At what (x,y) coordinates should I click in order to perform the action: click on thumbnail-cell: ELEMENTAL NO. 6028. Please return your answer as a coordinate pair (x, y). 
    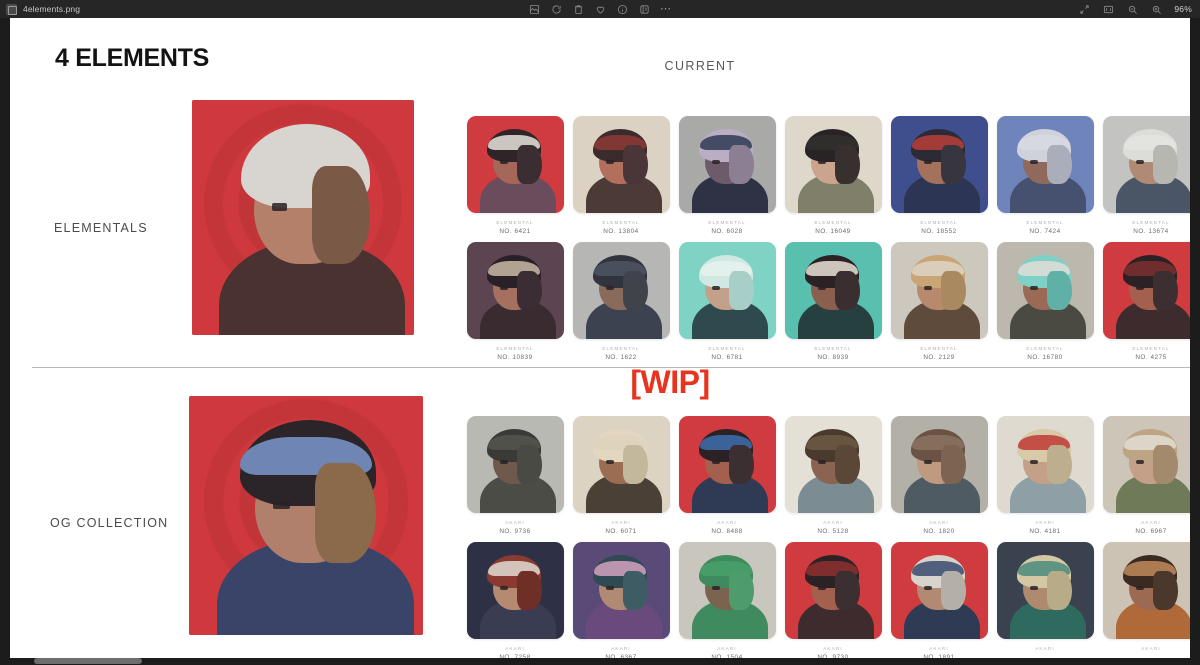
    Looking at the image, I should click on (727, 176).